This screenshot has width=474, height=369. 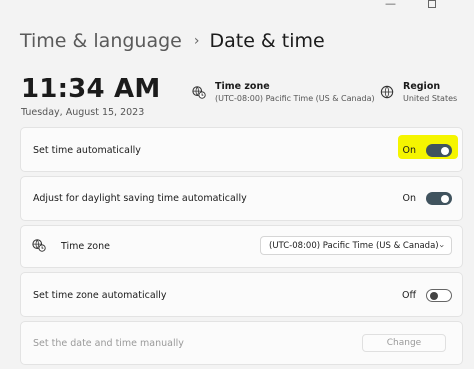 I want to click on window-title-bar: —, so click(x=237, y=5).